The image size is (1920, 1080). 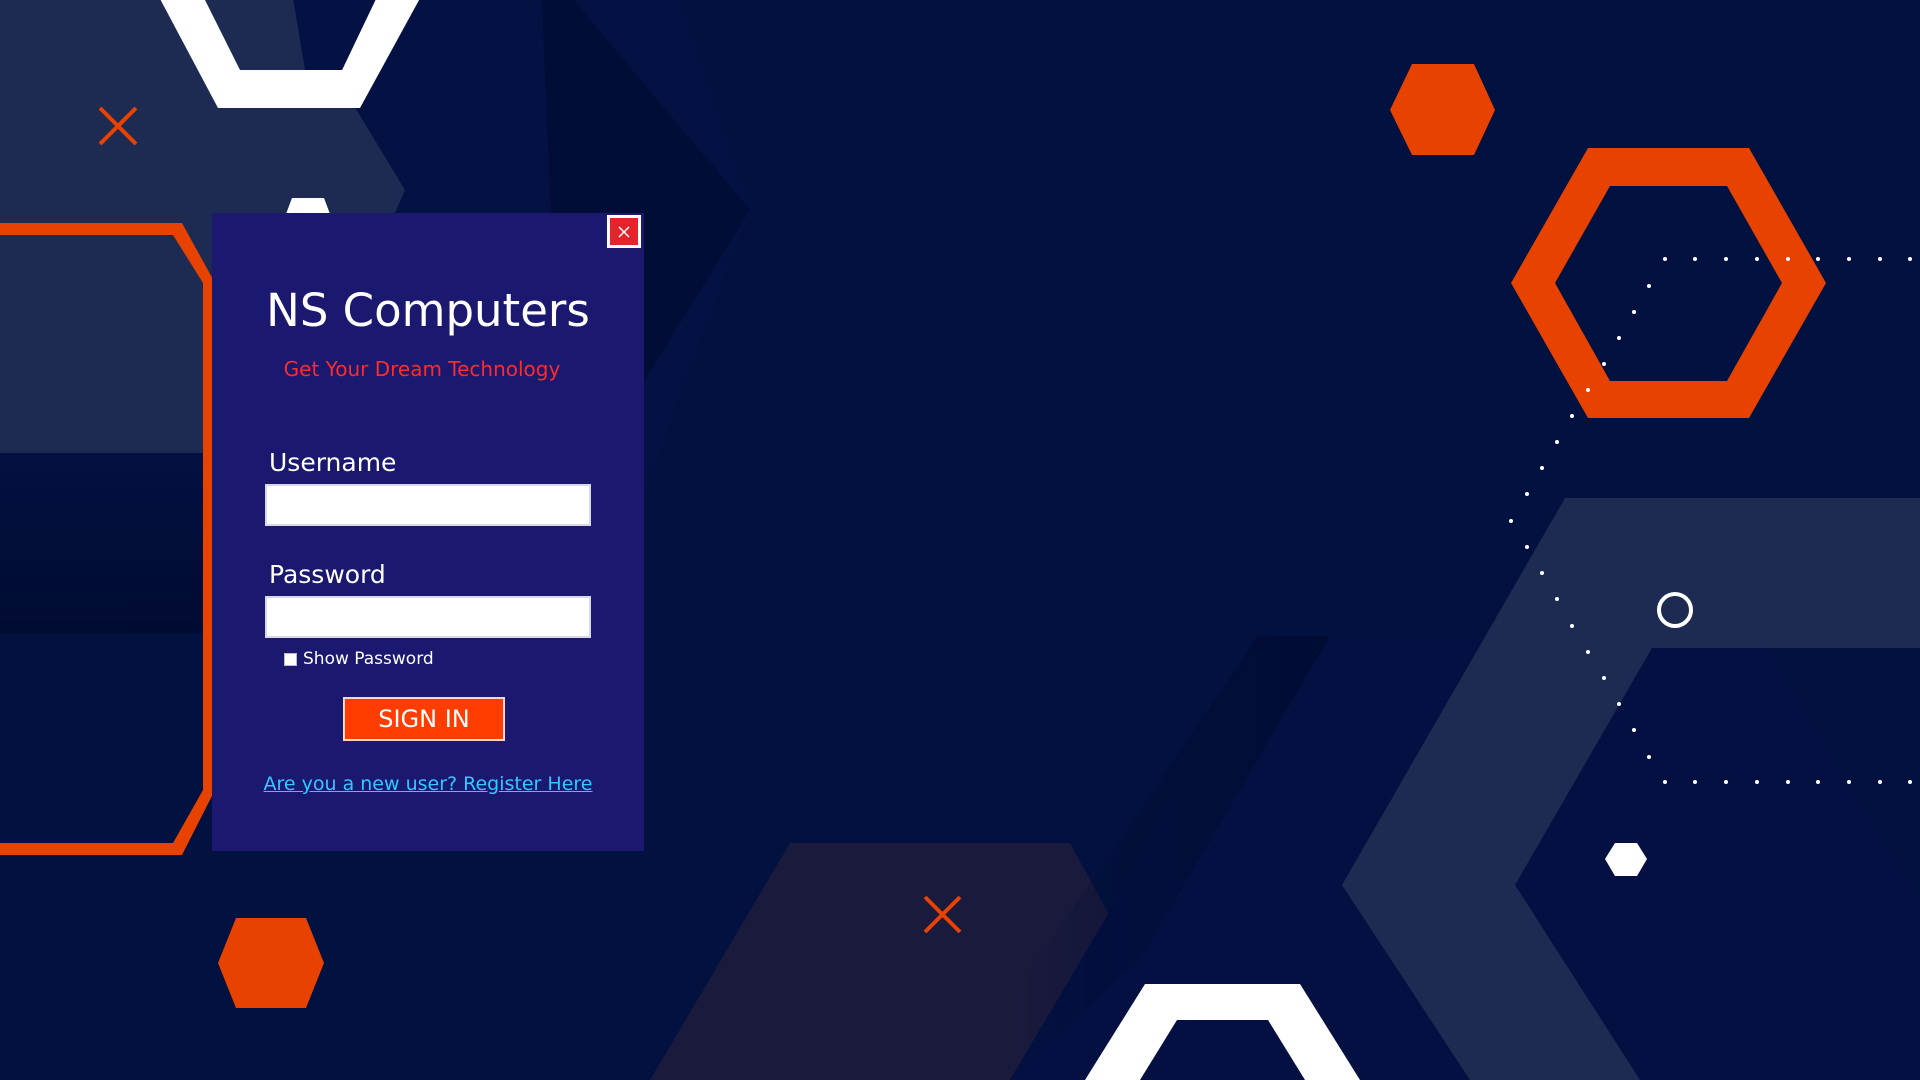 I want to click on hexagon-orange-small, so click(x=1442, y=109).